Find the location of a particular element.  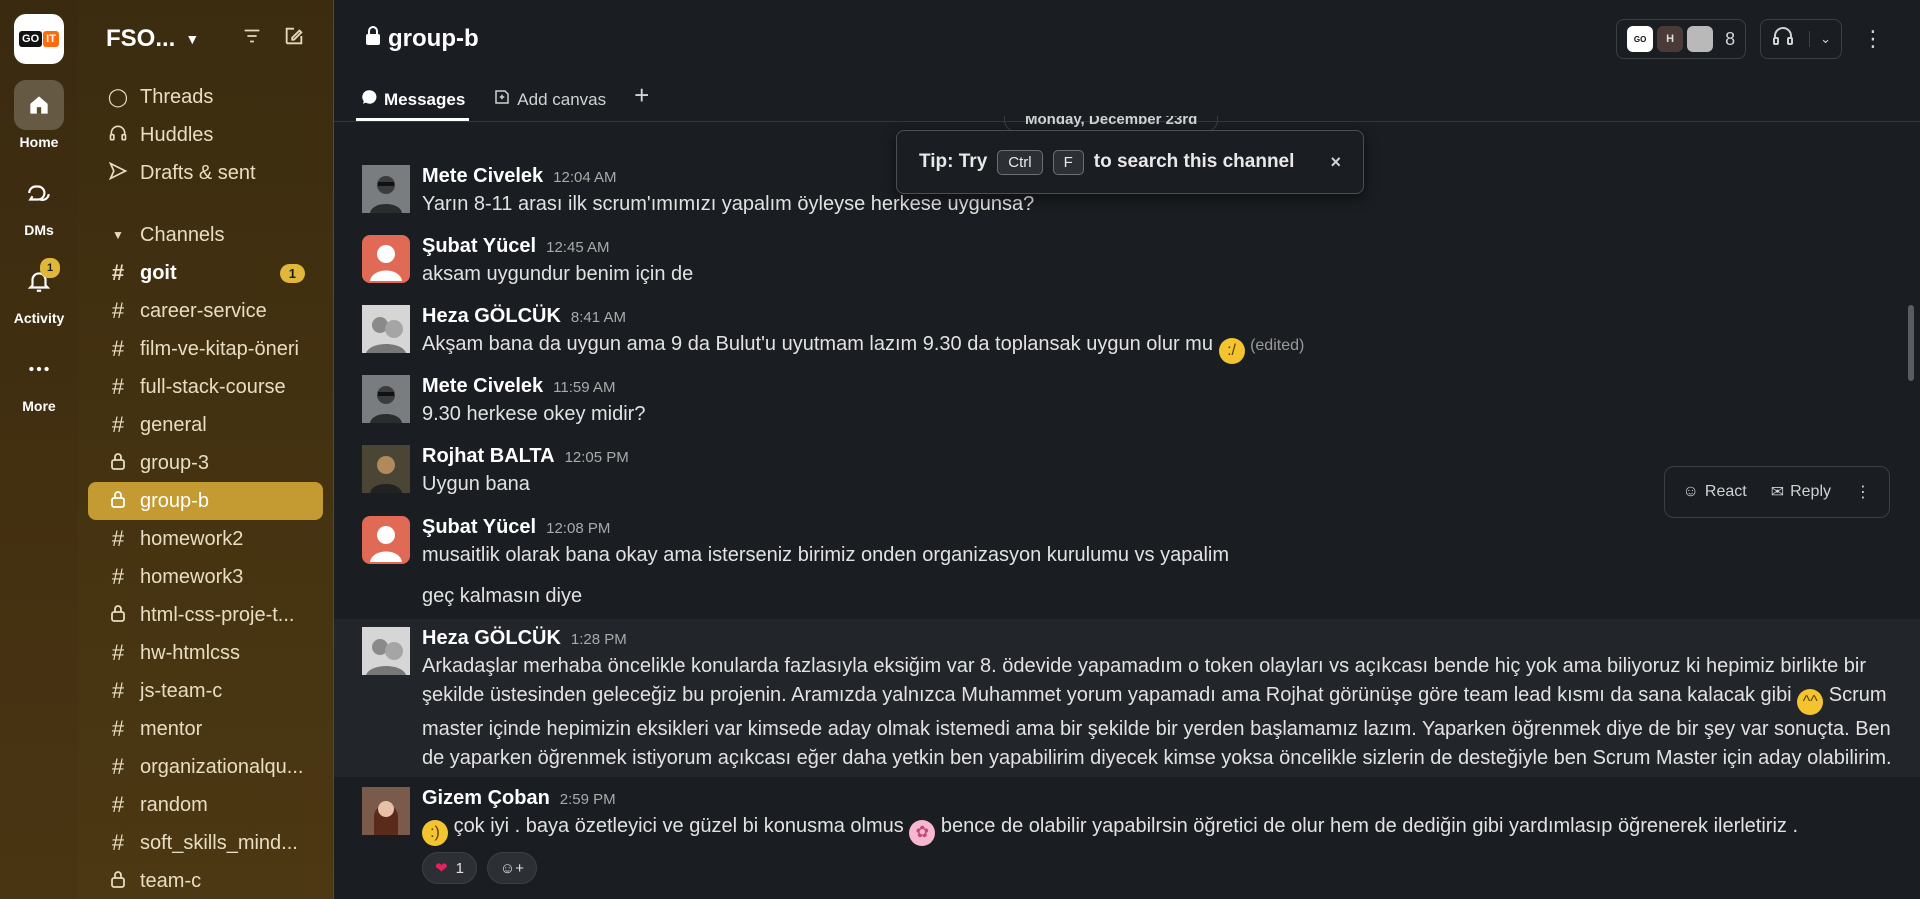

message-time: 8:41 AM is located at coordinates (598, 317).